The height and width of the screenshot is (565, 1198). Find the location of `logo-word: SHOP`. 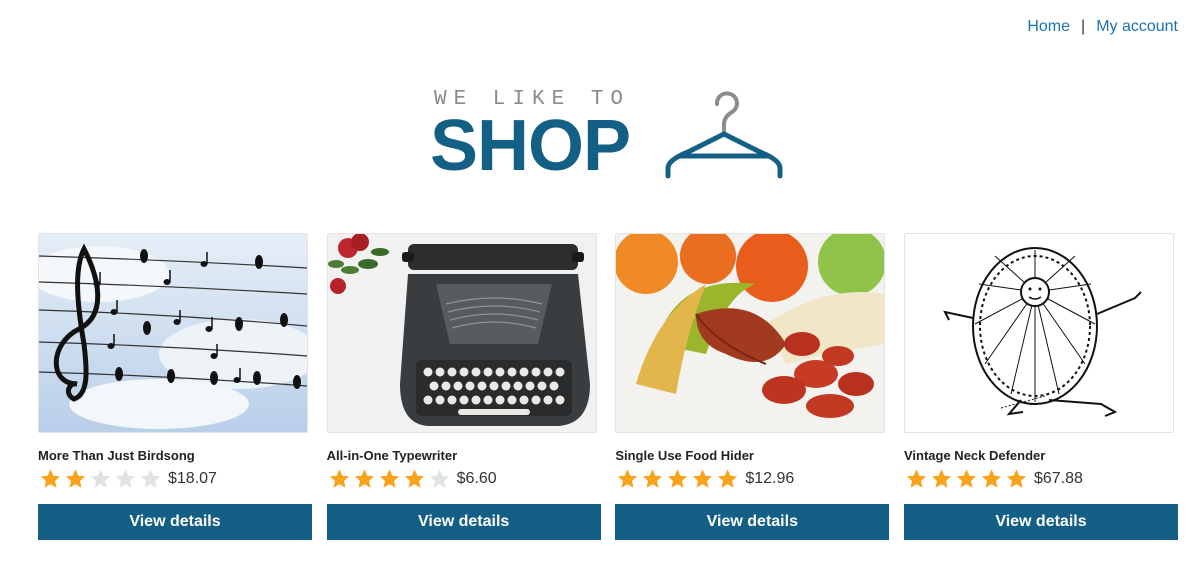

logo-word: SHOP is located at coordinates (530, 146).